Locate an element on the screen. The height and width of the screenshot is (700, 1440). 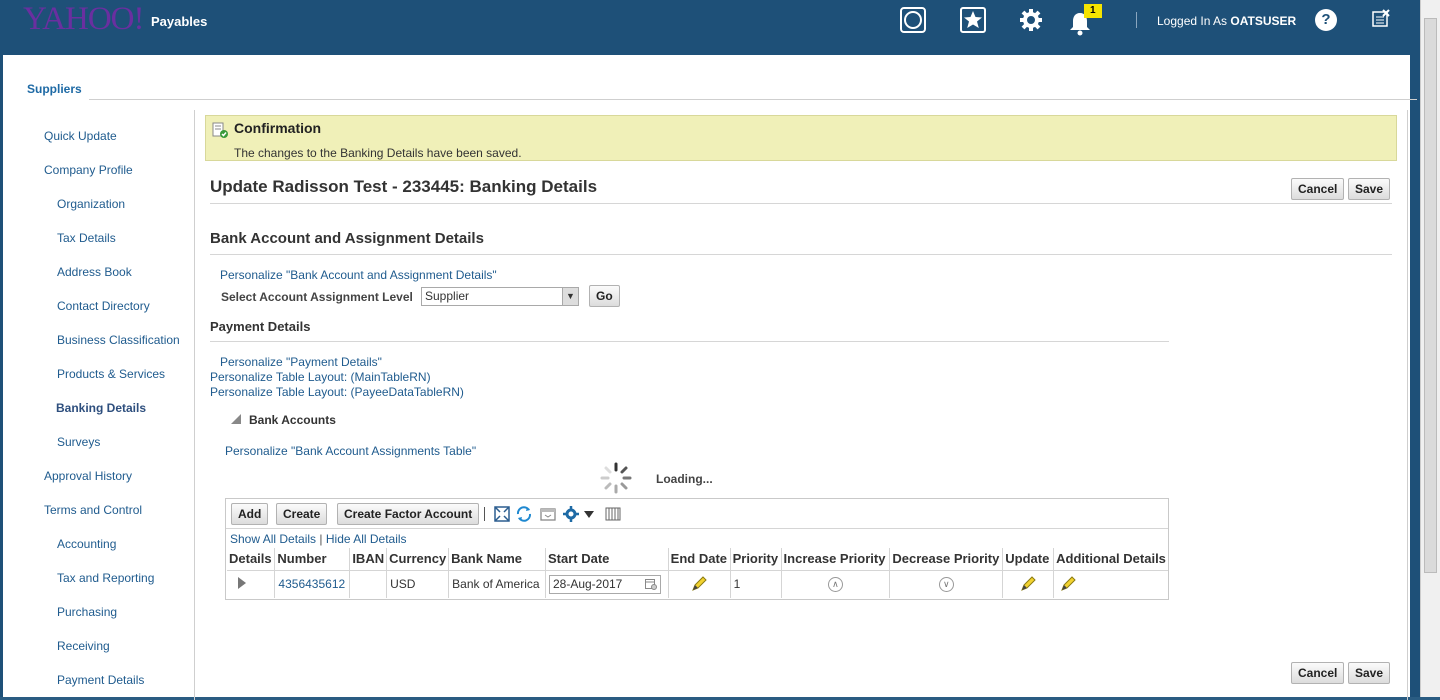
columns-icon is located at coordinates (613, 514).